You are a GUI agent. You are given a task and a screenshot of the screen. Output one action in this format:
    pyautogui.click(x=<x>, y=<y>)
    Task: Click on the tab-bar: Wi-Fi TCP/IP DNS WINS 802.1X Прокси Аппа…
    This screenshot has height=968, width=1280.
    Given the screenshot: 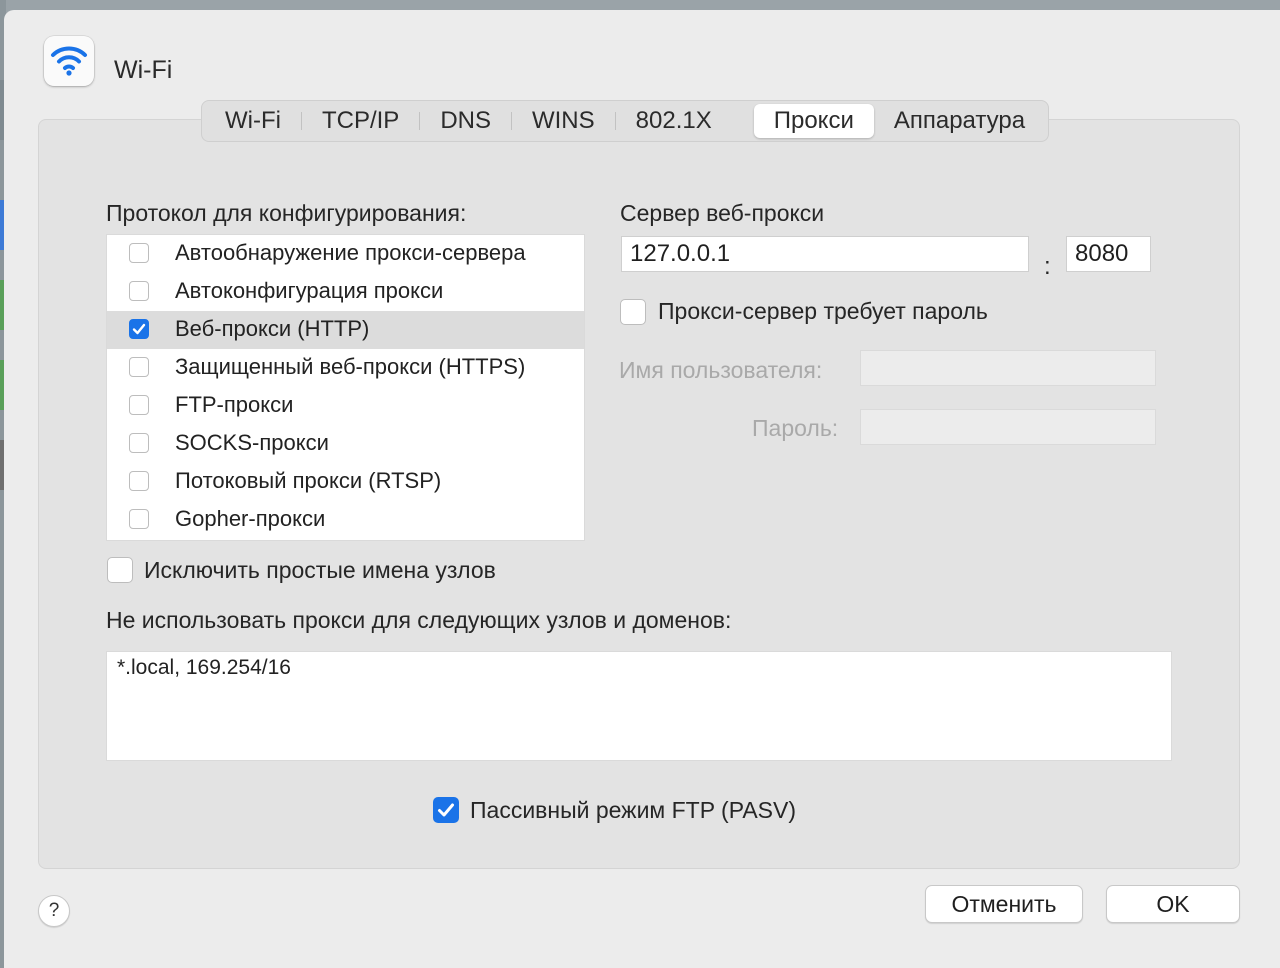 What is the action you would take?
    pyautogui.click(x=625, y=121)
    